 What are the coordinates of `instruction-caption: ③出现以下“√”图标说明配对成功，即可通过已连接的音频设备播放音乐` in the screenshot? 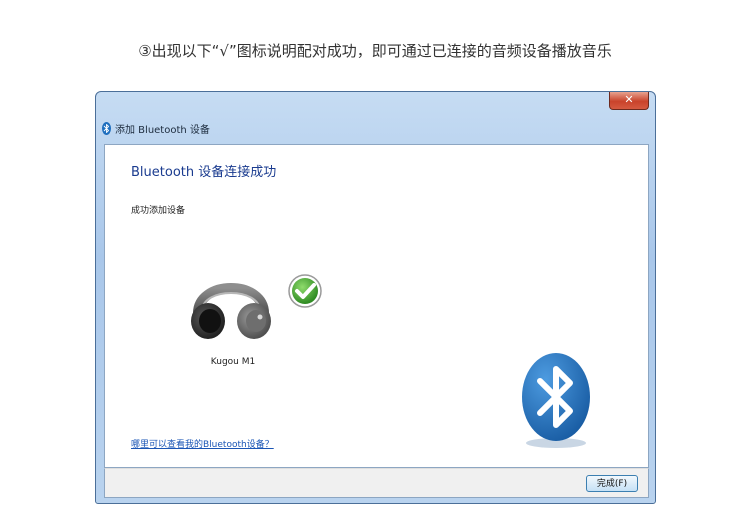 It's located at (375, 51).